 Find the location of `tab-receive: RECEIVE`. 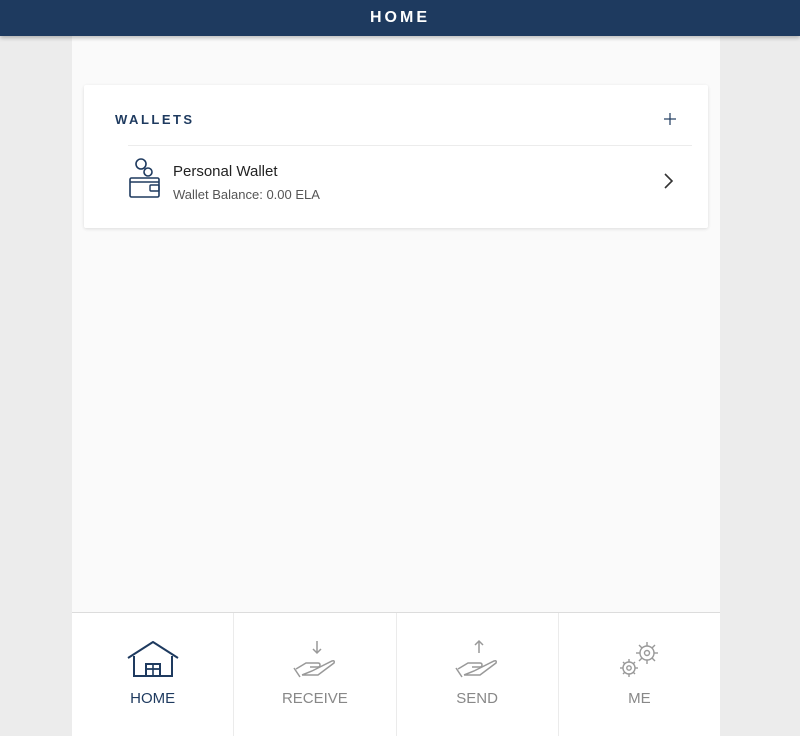

tab-receive: RECEIVE is located at coordinates (314, 674).